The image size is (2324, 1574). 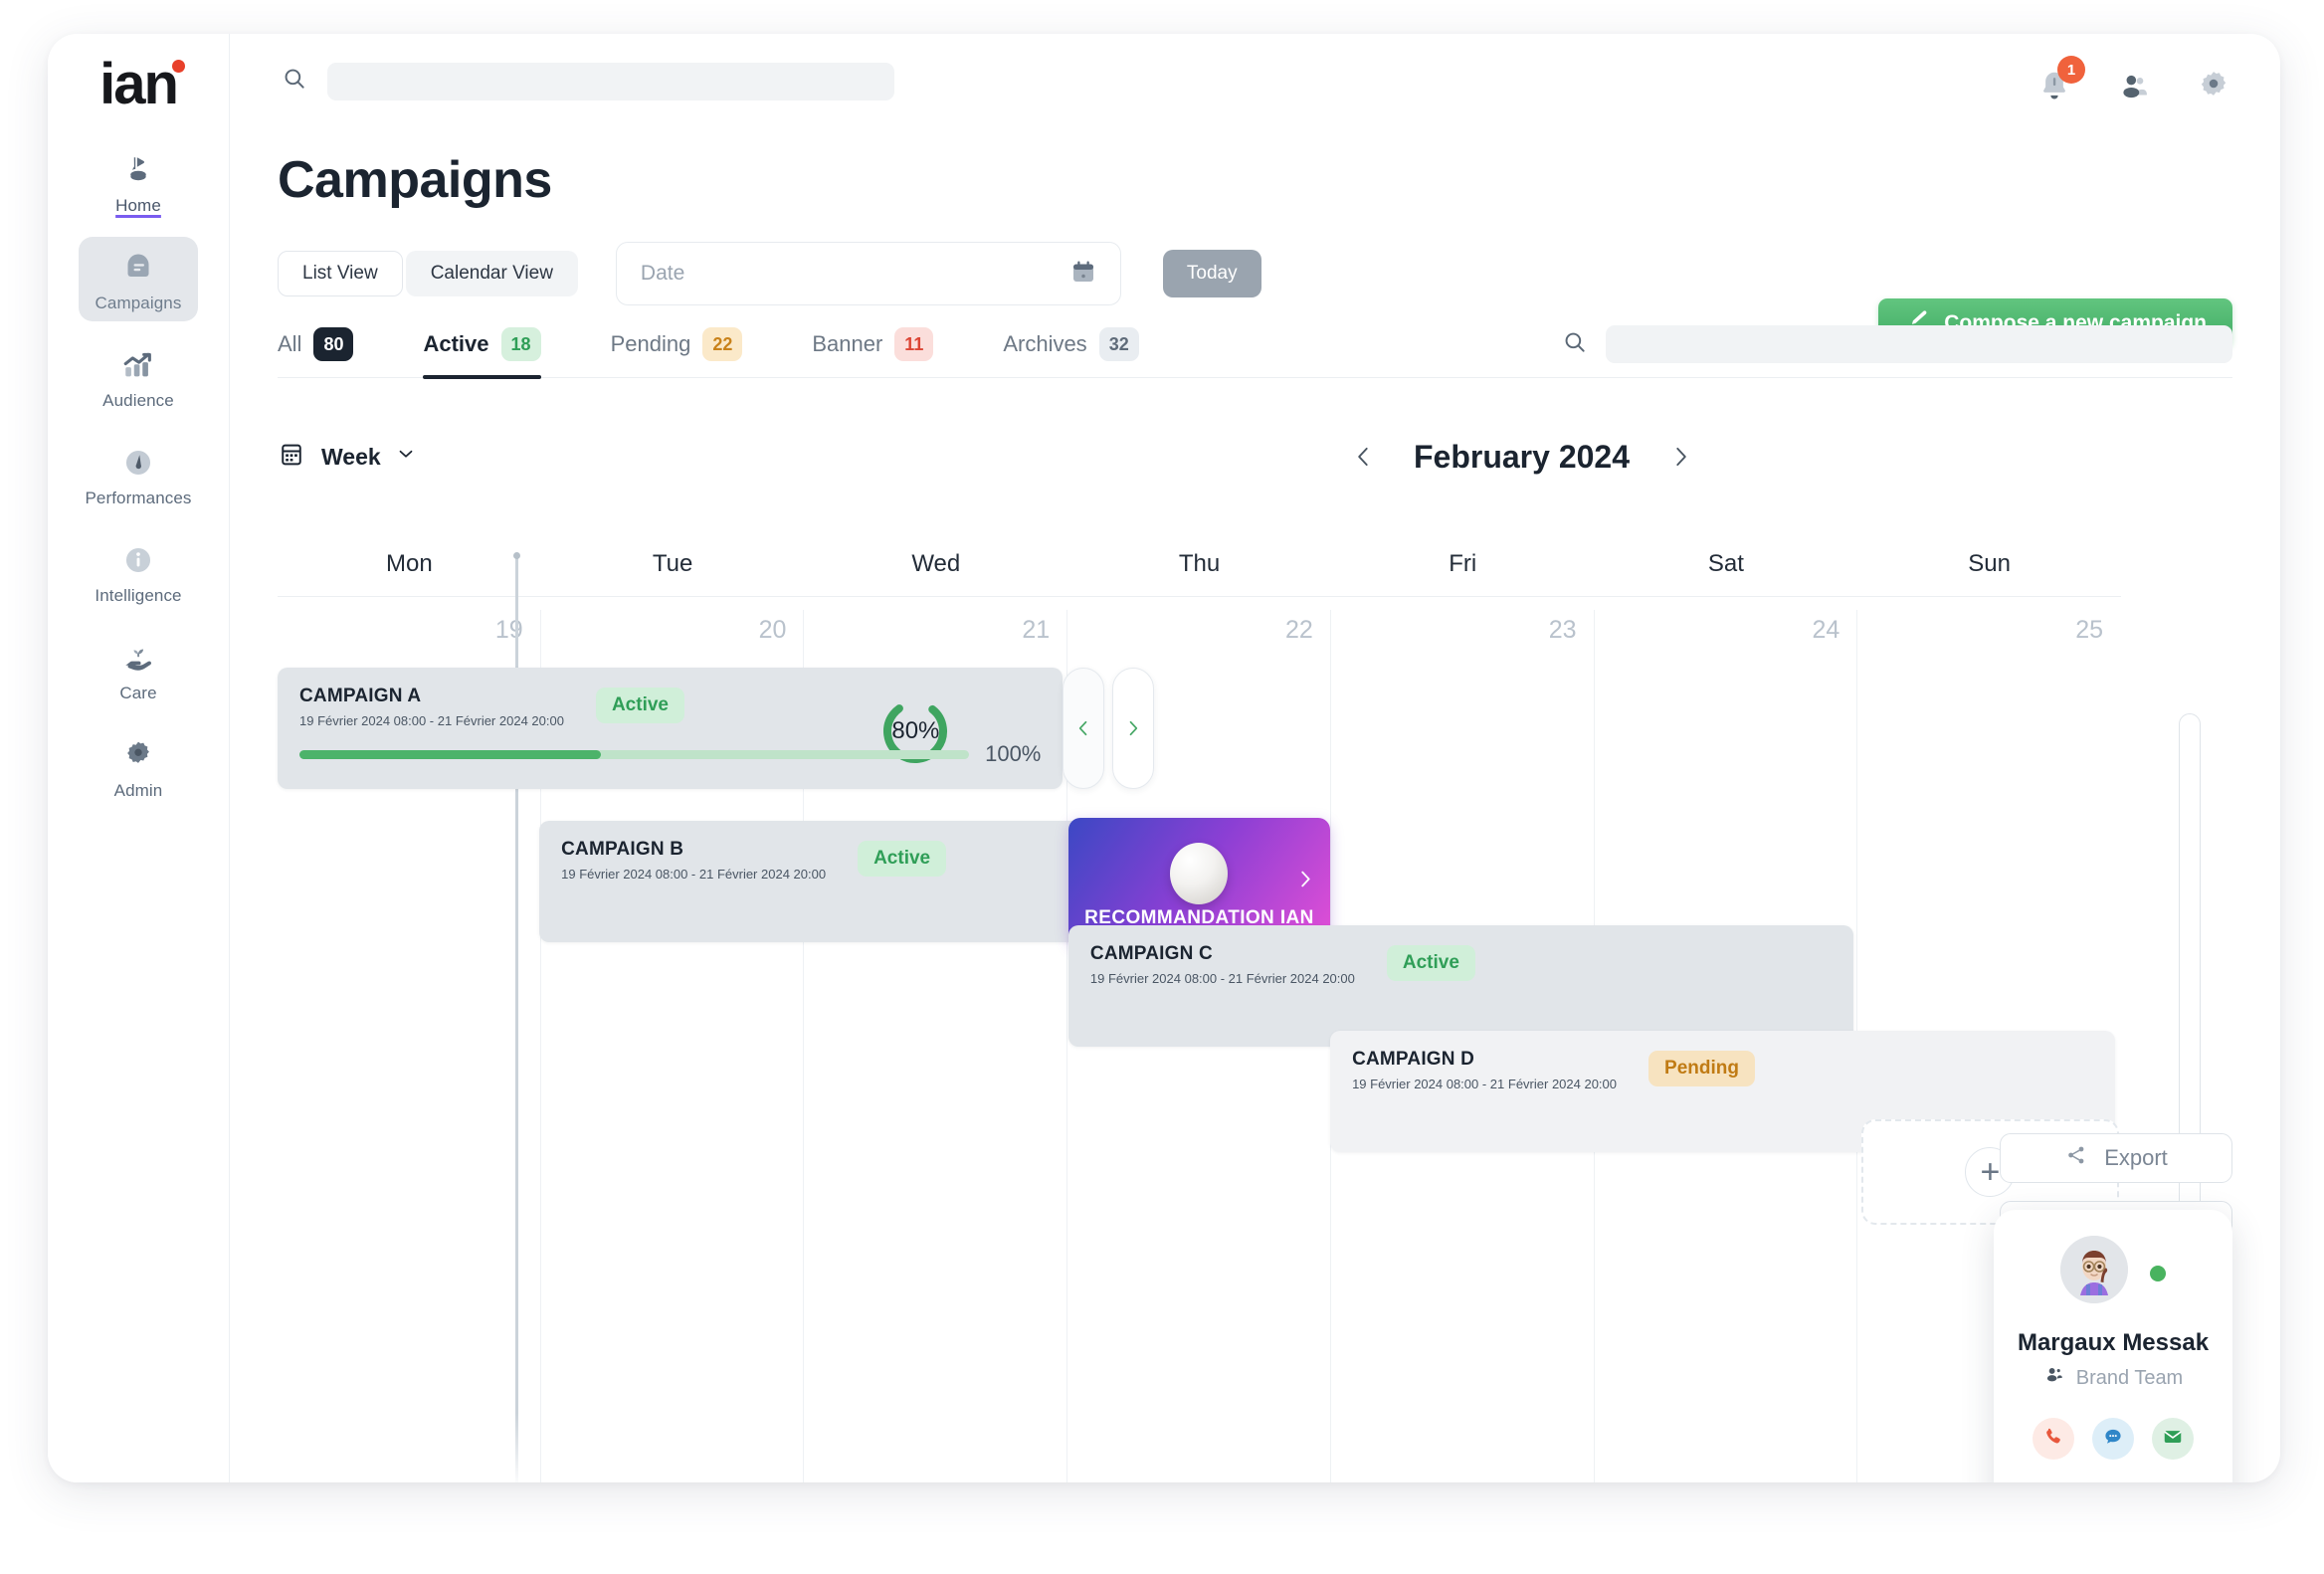 I want to click on export-label: Export, so click(x=2136, y=1157).